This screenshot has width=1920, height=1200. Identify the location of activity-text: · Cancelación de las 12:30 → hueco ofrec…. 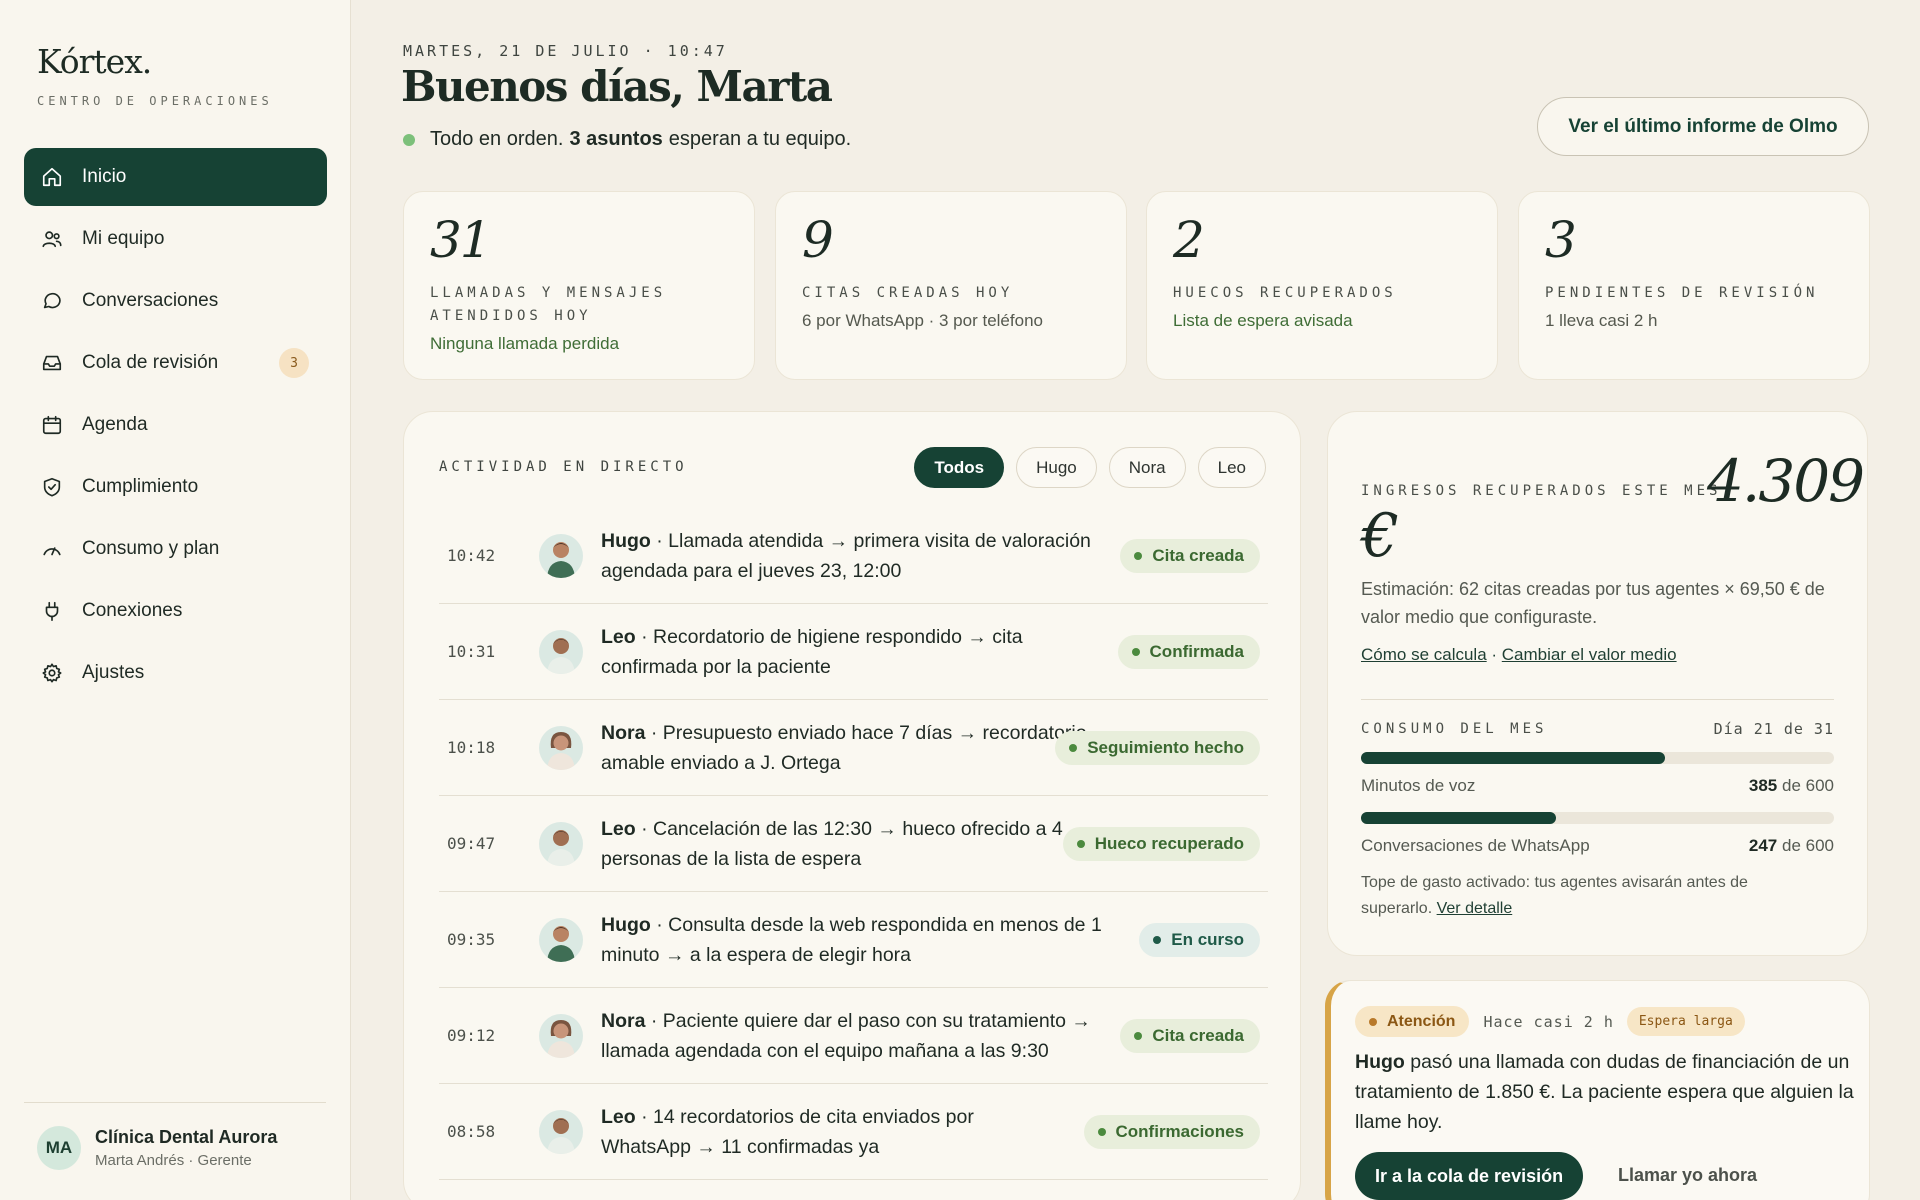
(832, 843).